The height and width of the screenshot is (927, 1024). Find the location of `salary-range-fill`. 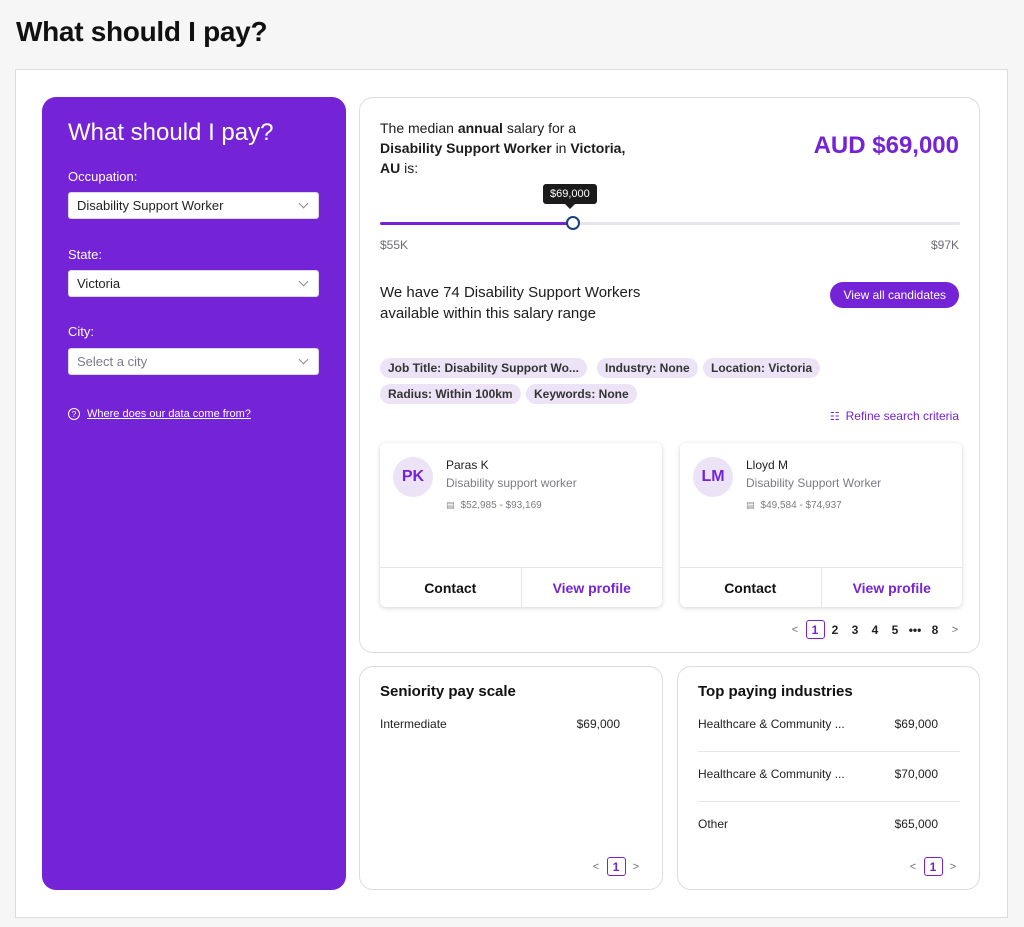

salary-range-fill is located at coordinates (476, 223).